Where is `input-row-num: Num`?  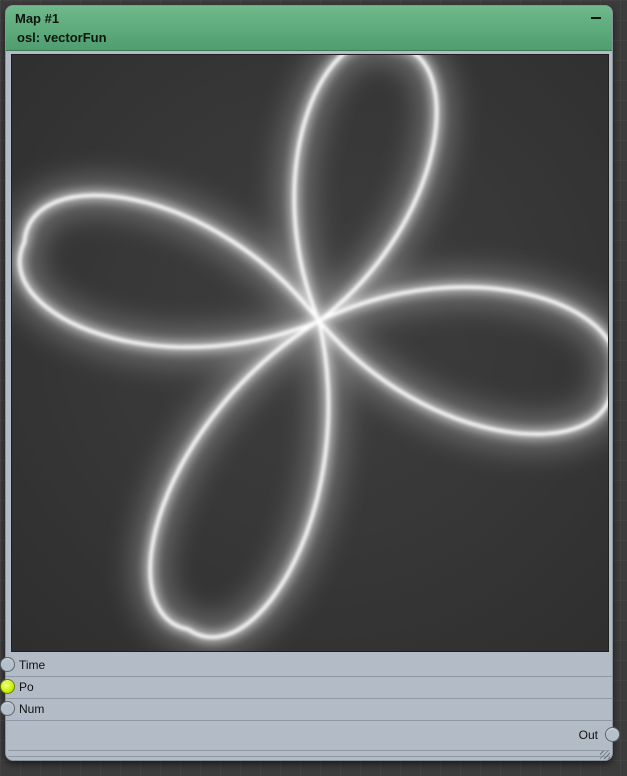
input-row-num: Num is located at coordinates (309, 709).